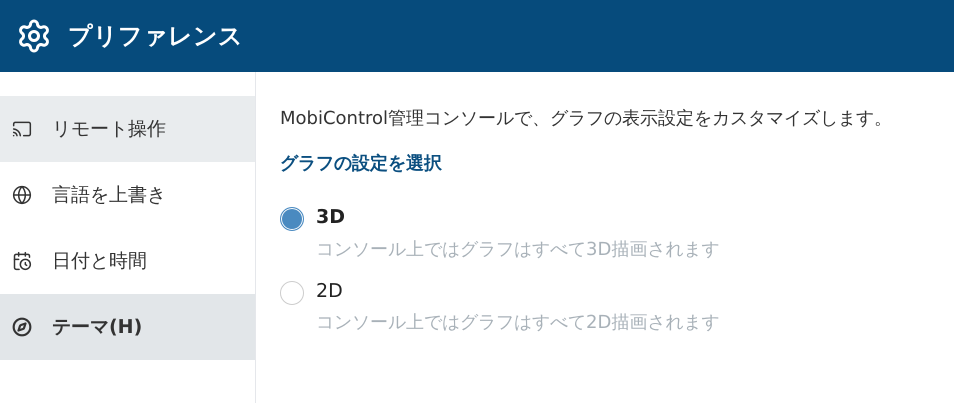 The width and height of the screenshot is (954, 403). Describe the element at coordinates (34, 36) in the screenshot. I see `settings-icon` at that location.